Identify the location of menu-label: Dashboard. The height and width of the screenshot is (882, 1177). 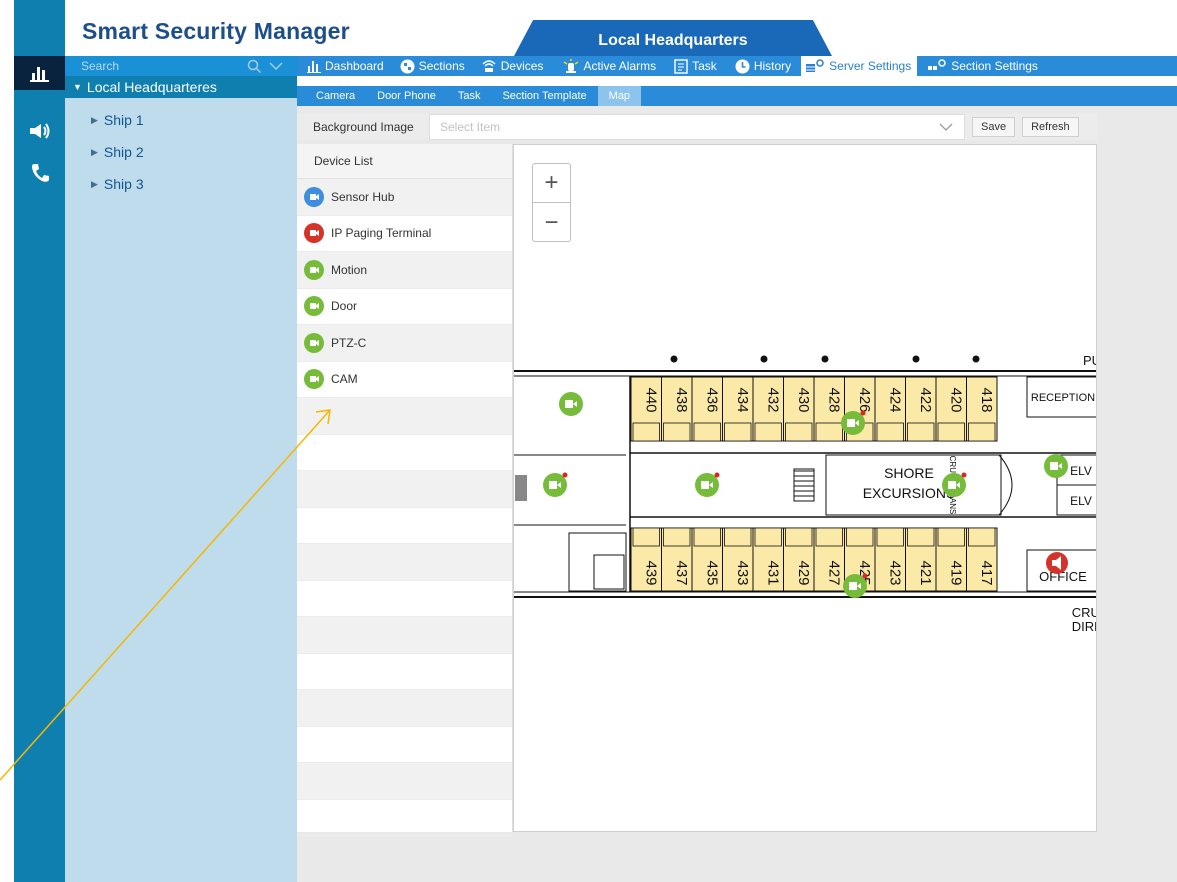
(354, 66).